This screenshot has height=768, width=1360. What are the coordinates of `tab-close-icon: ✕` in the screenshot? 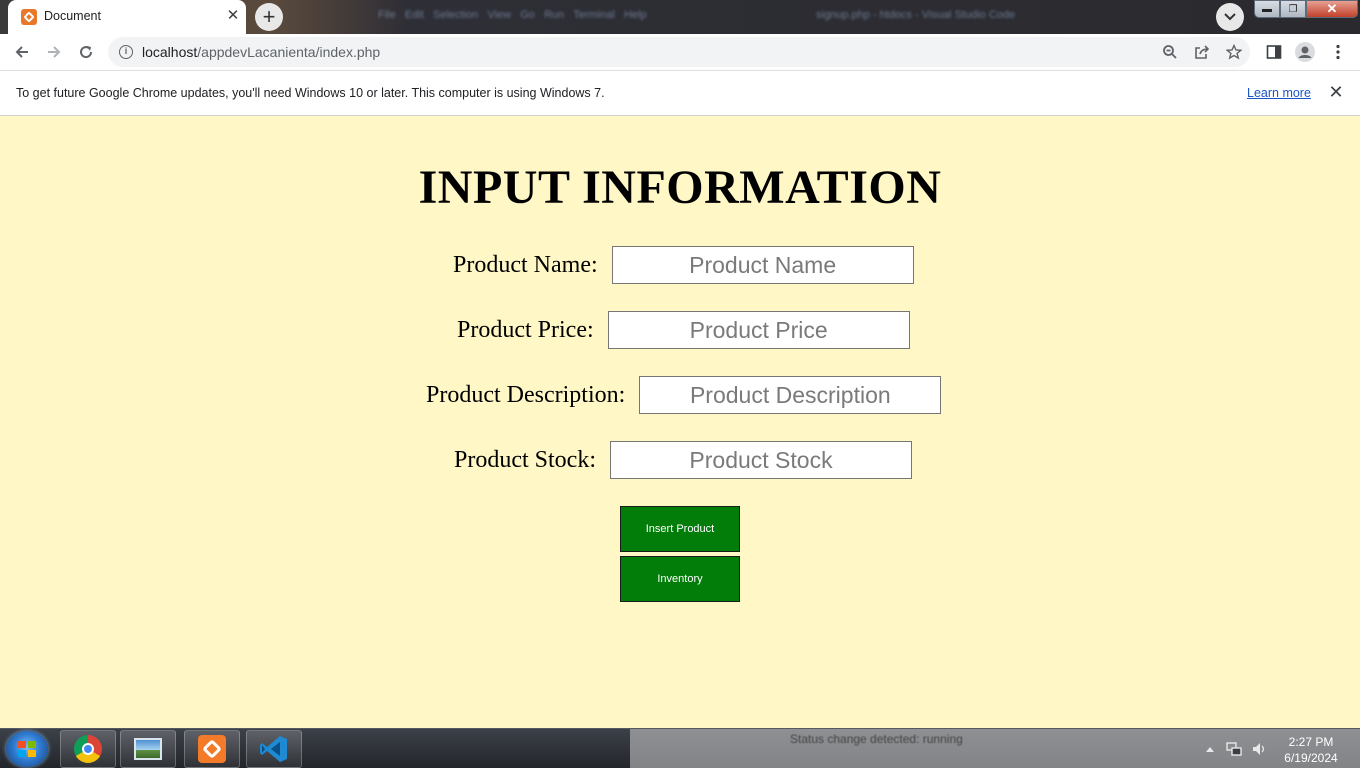 It's located at (233, 16).